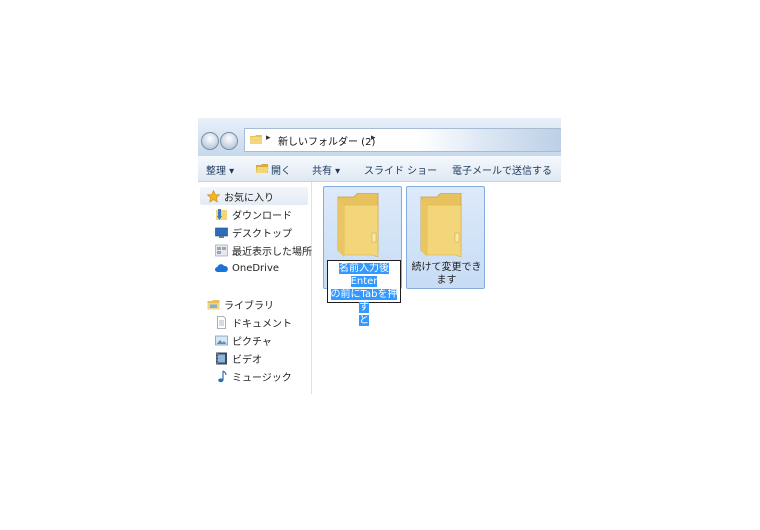 This screenshot has width=760, height=530. Describe the element at coordinates (252, 342) in the screenshot. I see `nav-label: ピクチャ` at that location.